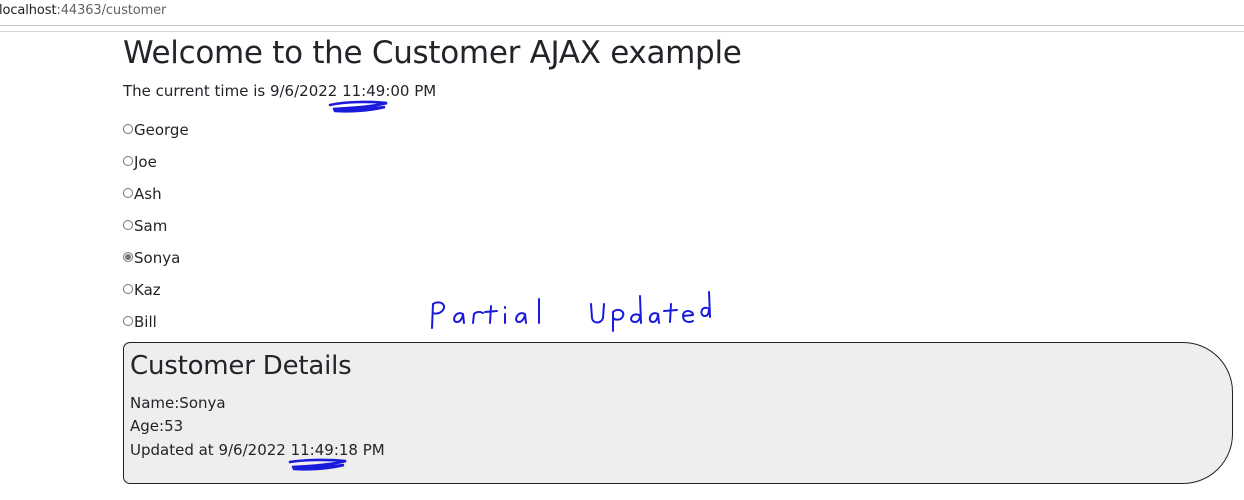 The height and width of the screenshot is (500, 1244). I want to click on customer-option-label: Ash, so click(148, 194).